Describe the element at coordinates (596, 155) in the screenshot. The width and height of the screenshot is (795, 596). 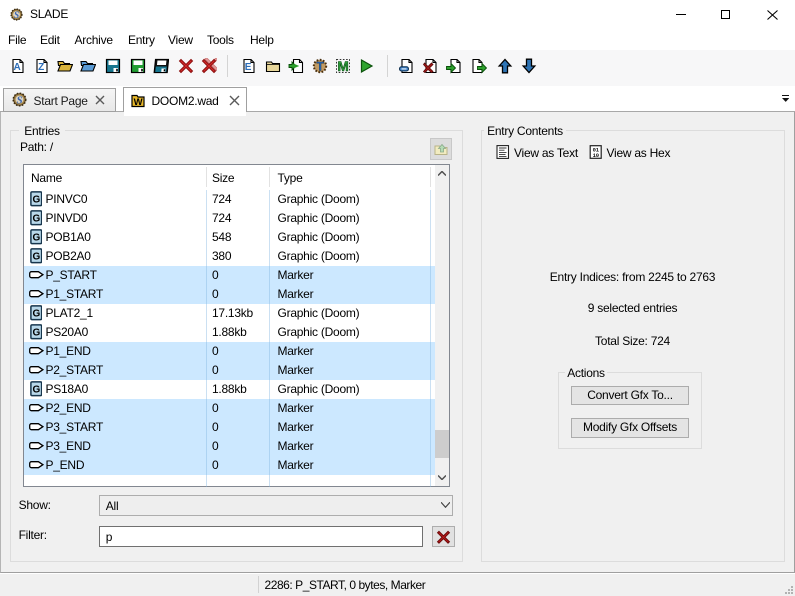
I see `svg-text: 10` at that location.